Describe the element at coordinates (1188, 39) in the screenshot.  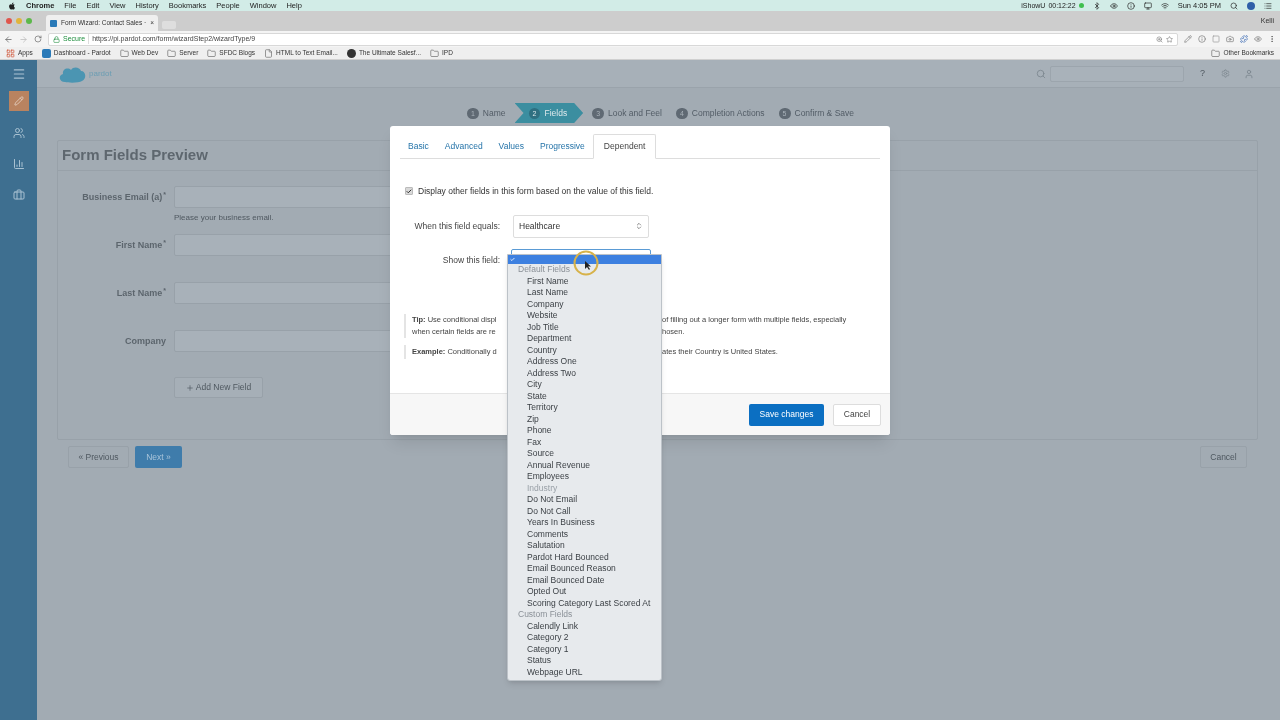
I see `pen-icon` at that location.